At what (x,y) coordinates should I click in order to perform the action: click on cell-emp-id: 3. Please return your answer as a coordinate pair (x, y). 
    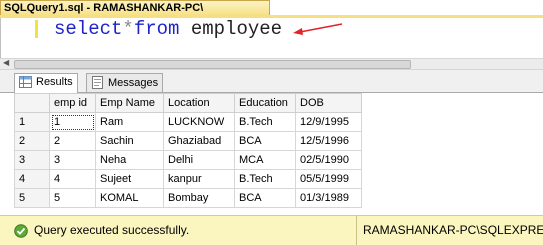
    Looking at the image, I should click on (72, 160).